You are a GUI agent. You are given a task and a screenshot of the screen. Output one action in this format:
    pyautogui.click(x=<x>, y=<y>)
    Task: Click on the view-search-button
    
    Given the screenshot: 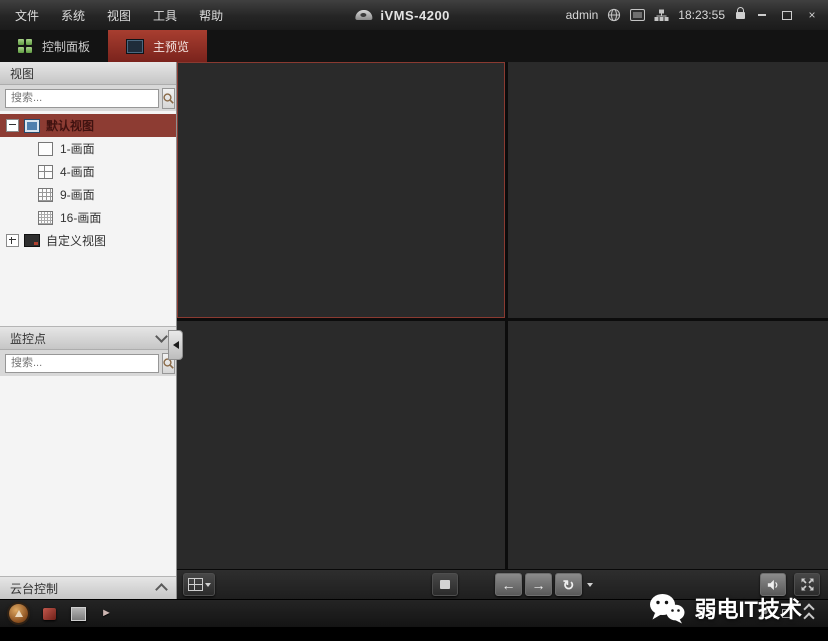 What is the action you would take?
    pyautogui.click(x=168, y=98)
    